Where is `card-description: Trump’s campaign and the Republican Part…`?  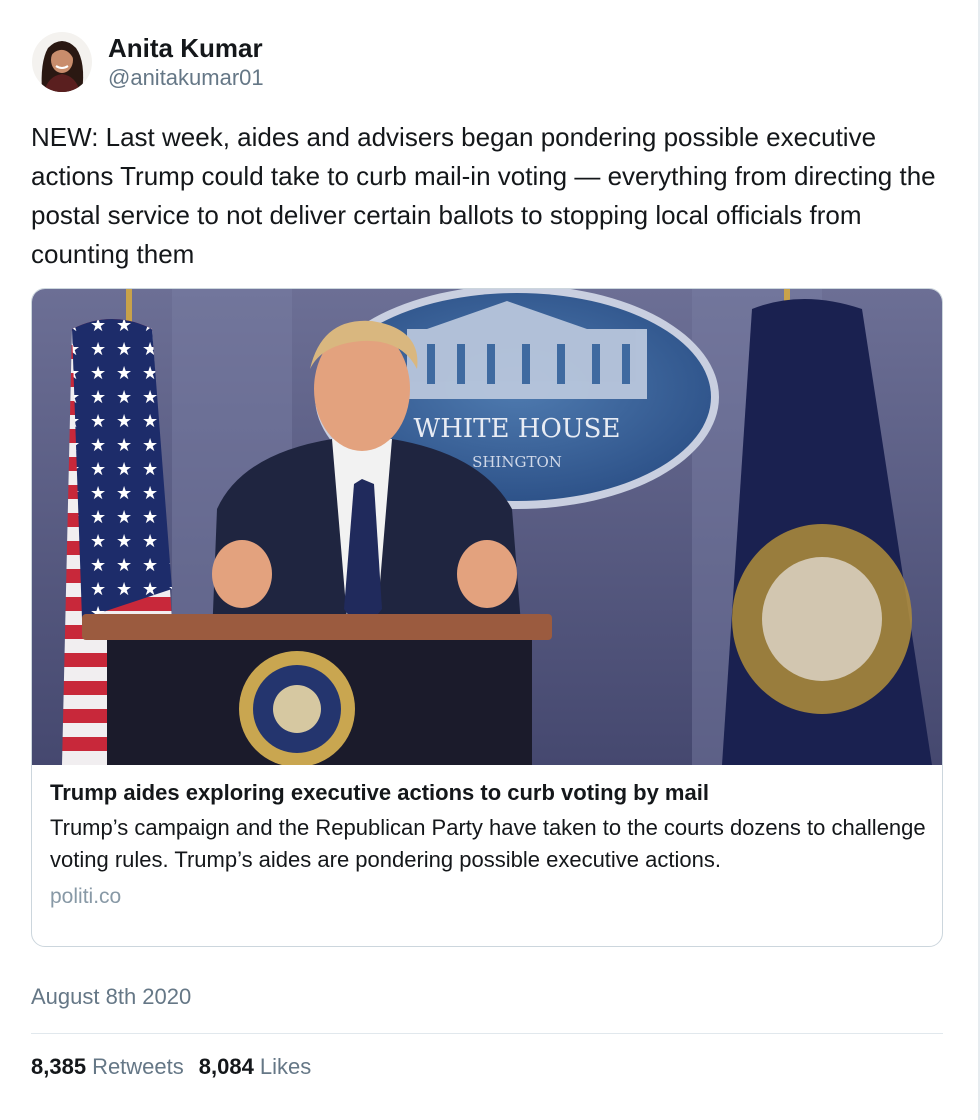 card-description: Trump’s campaign and the Republican Part… is located at coordinates (488, 843).